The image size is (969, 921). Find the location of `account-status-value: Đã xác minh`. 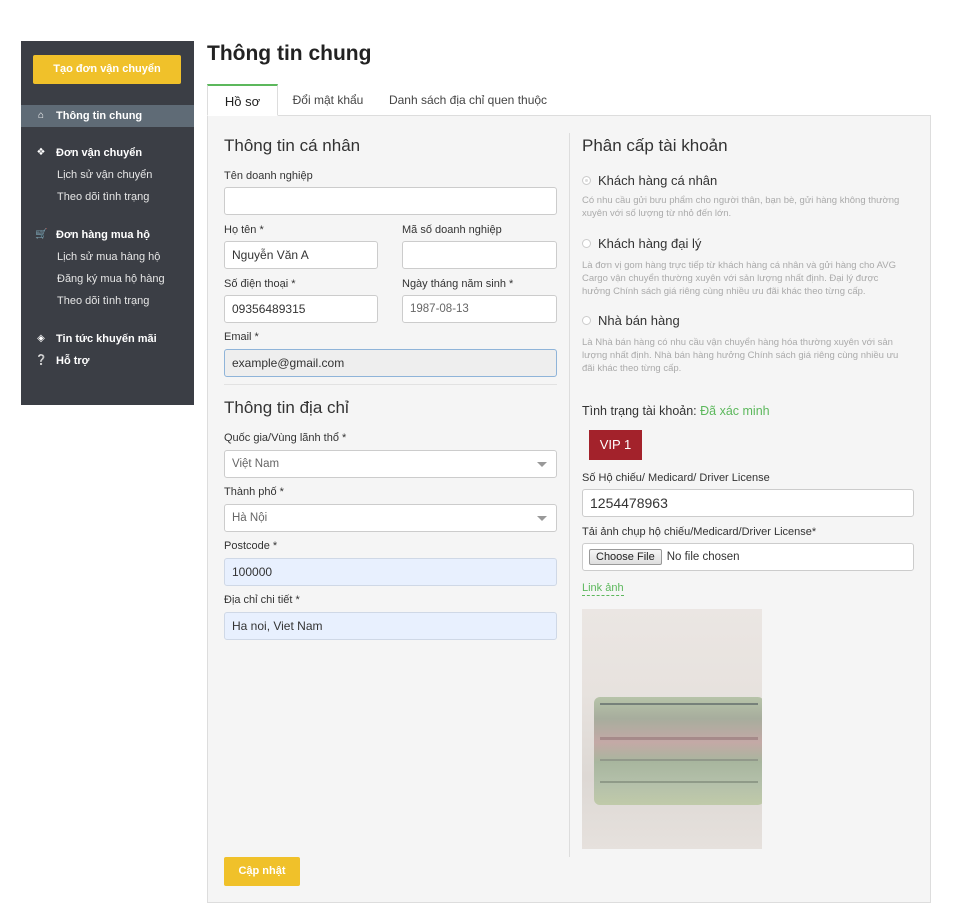

account-status-value: Đã xác minh is located at coordinates (735, 411).